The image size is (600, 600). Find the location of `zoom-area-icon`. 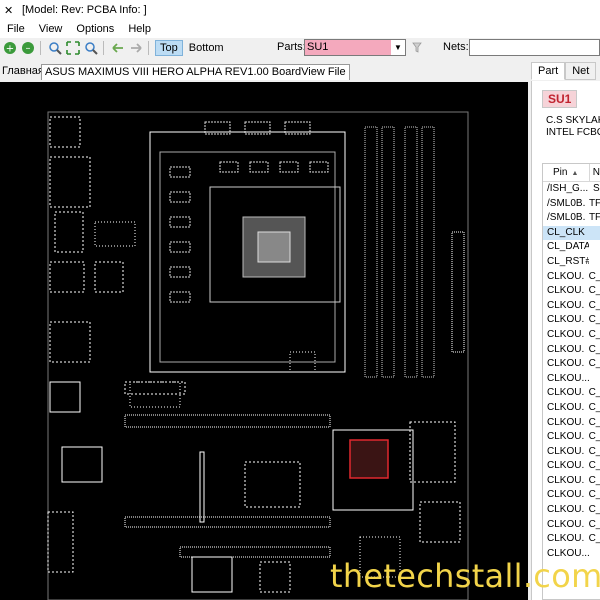

zoom-area-icon is located at coordinates (55, 48).